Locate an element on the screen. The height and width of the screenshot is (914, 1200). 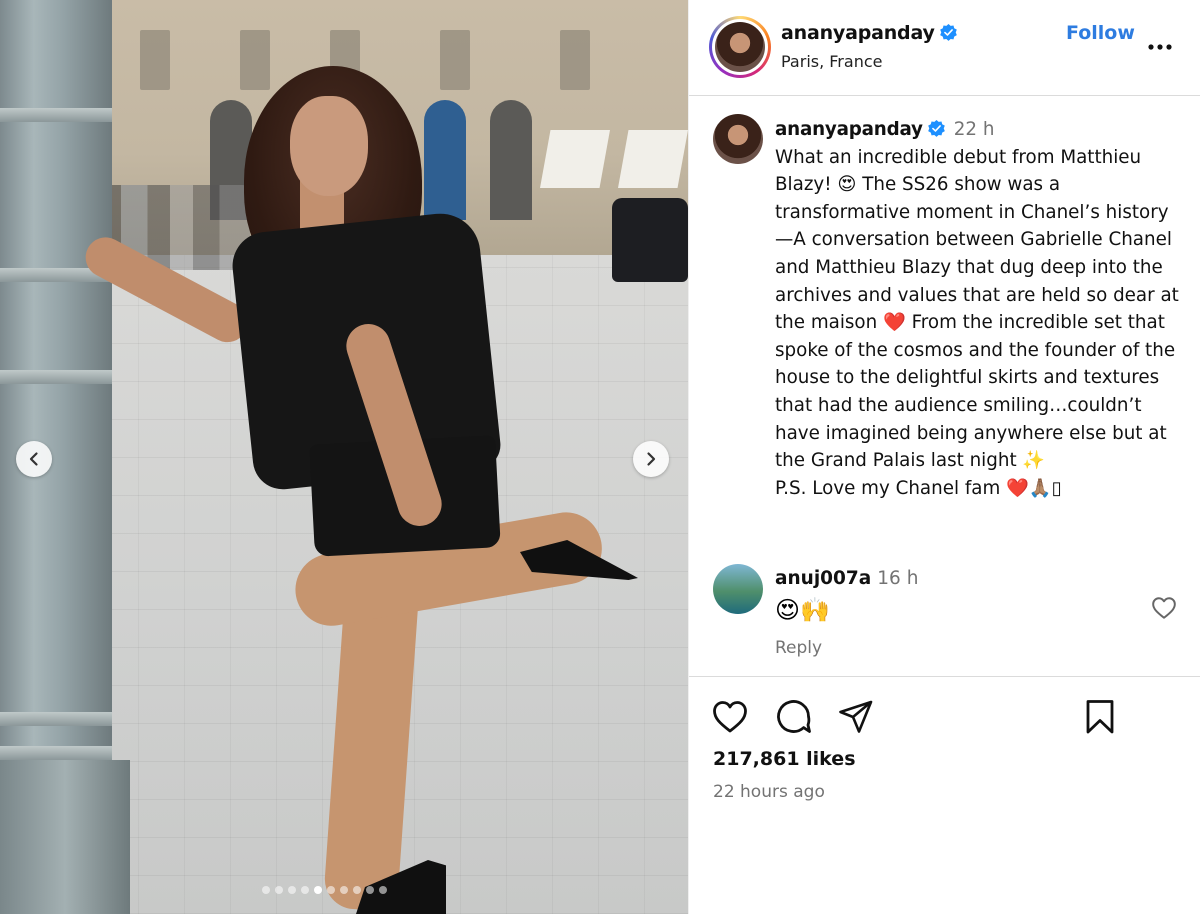
comment-time: 16 h is located at coordinates (898, 578).